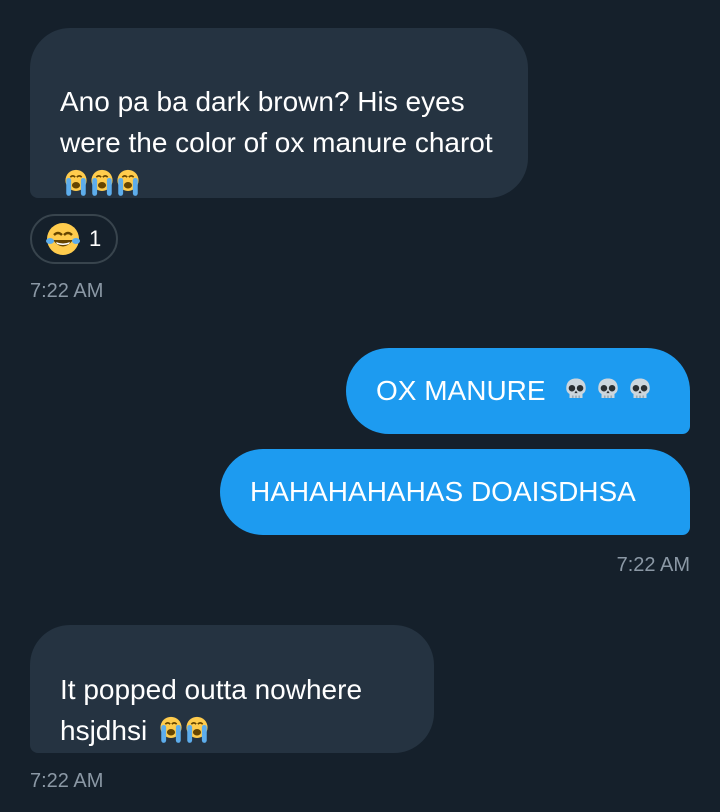  Describe the element at coordinates (95, 238) in the screenshot. I see `reaction-count: 1` at that location.